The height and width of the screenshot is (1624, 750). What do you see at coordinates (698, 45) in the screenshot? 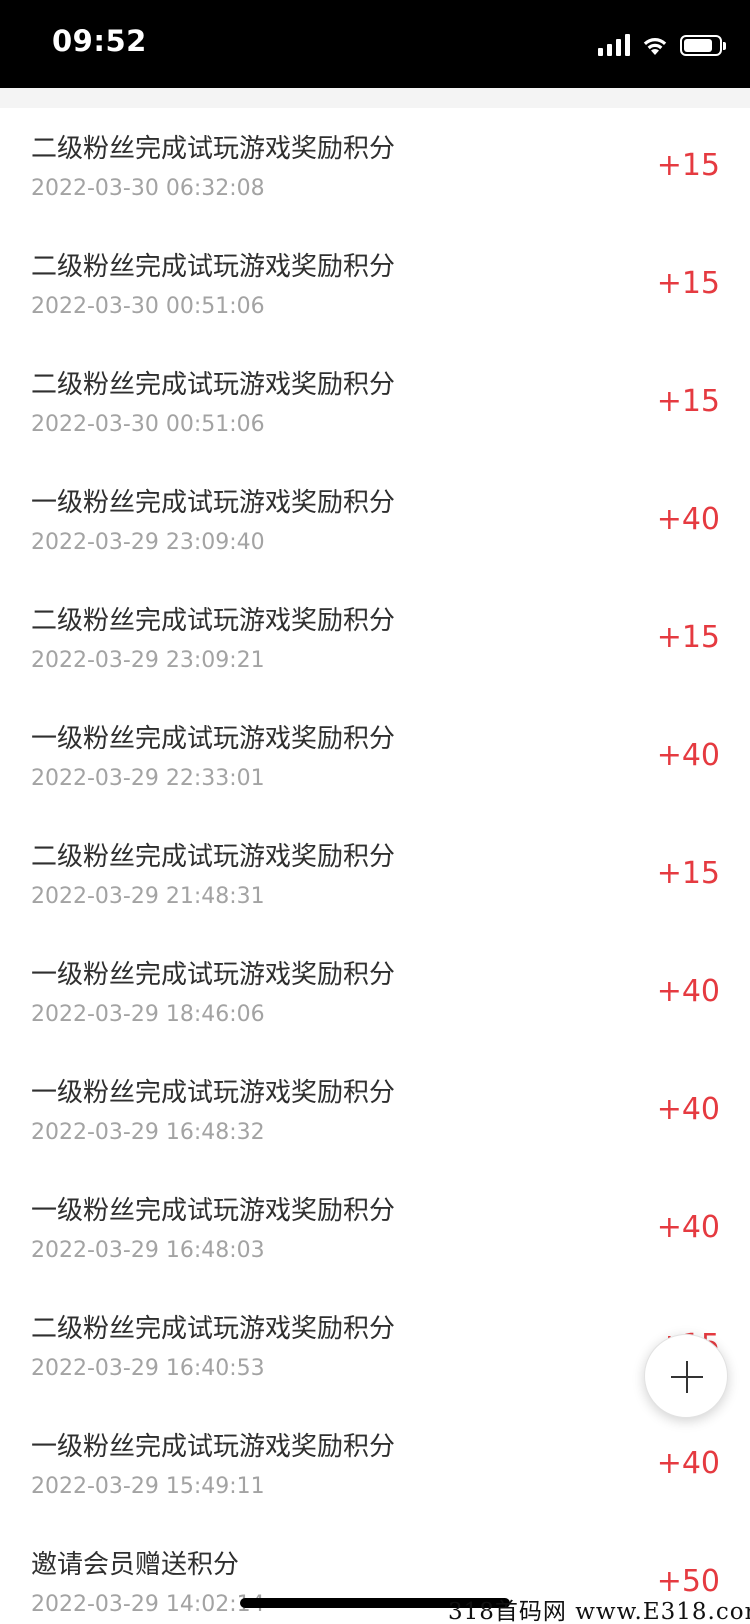
I see `battery-level` at bounding box center [698, 45].